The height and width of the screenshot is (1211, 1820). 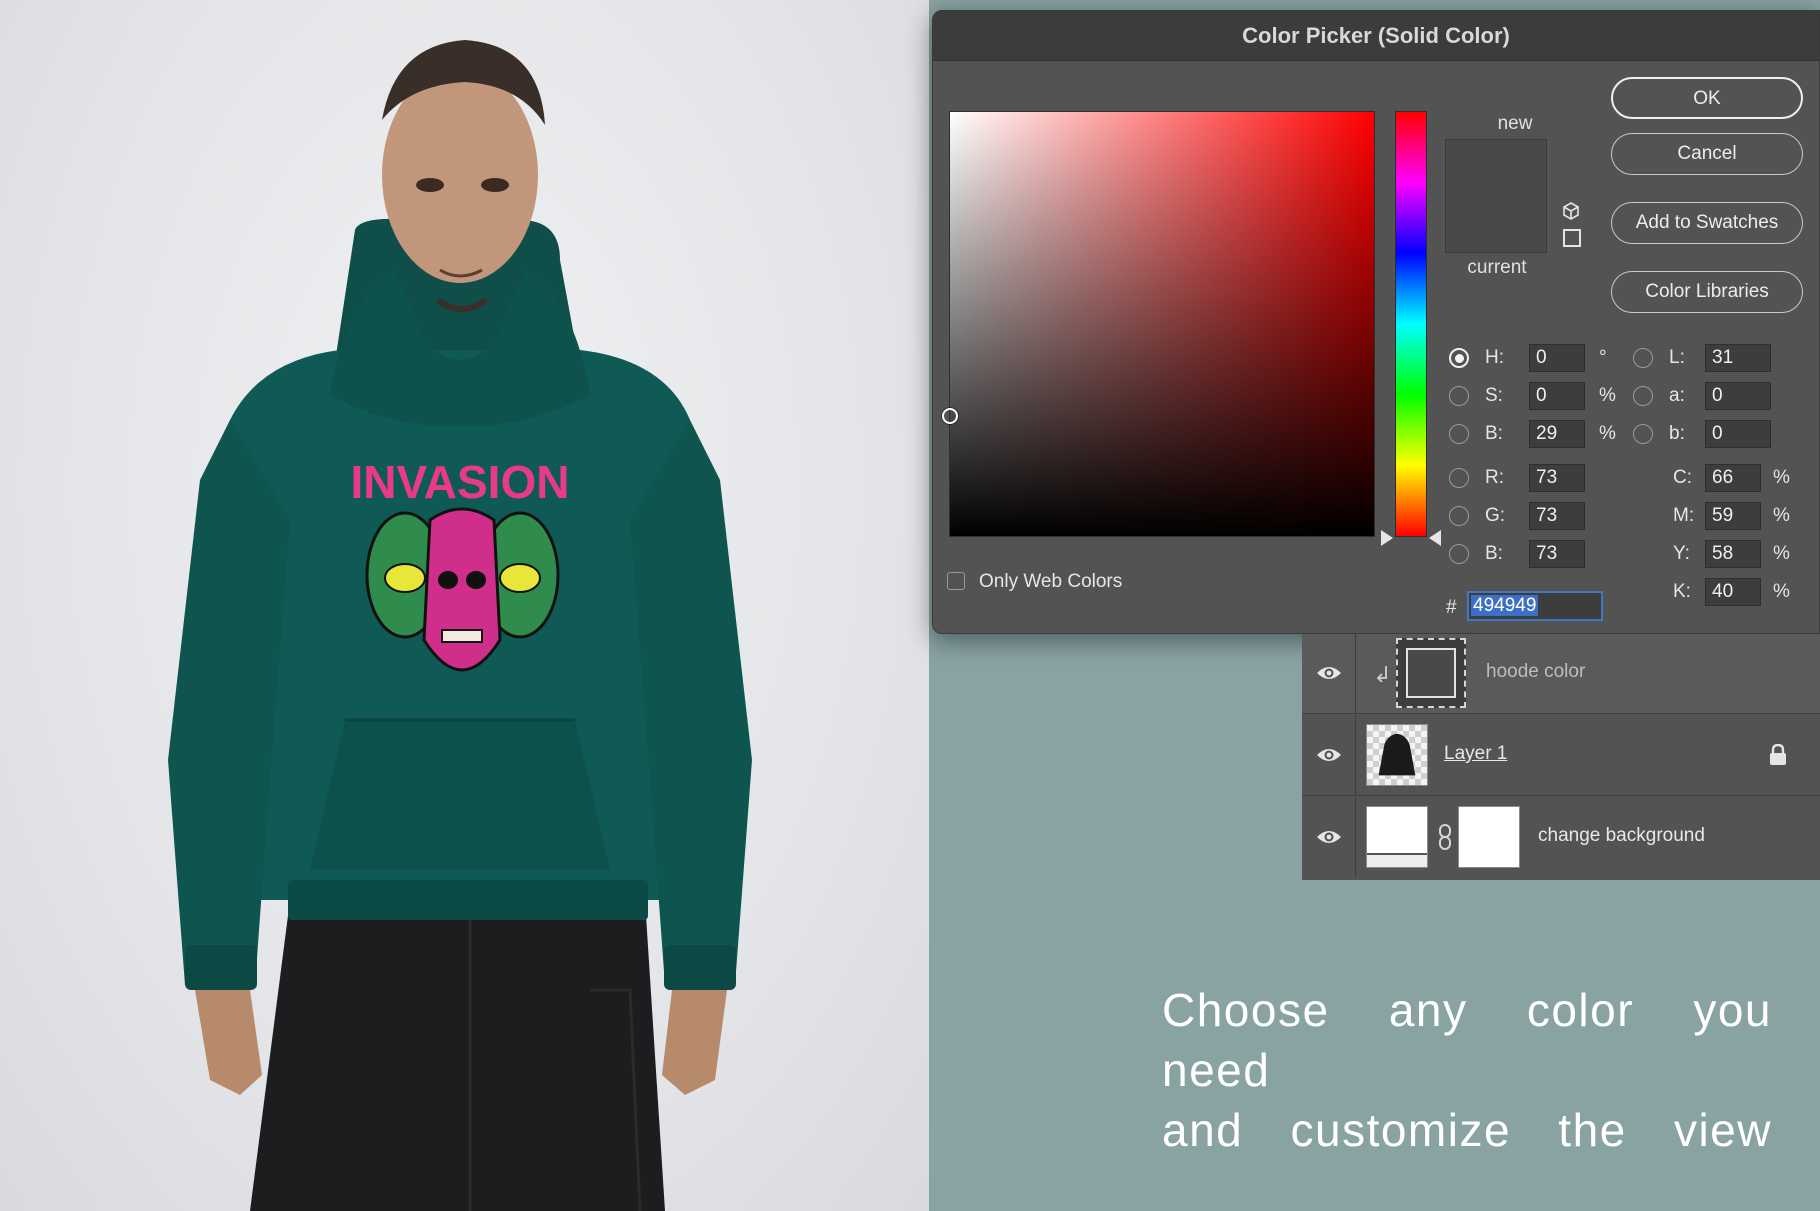 I want to click on color-field-marker, so click(x=950, y=416).